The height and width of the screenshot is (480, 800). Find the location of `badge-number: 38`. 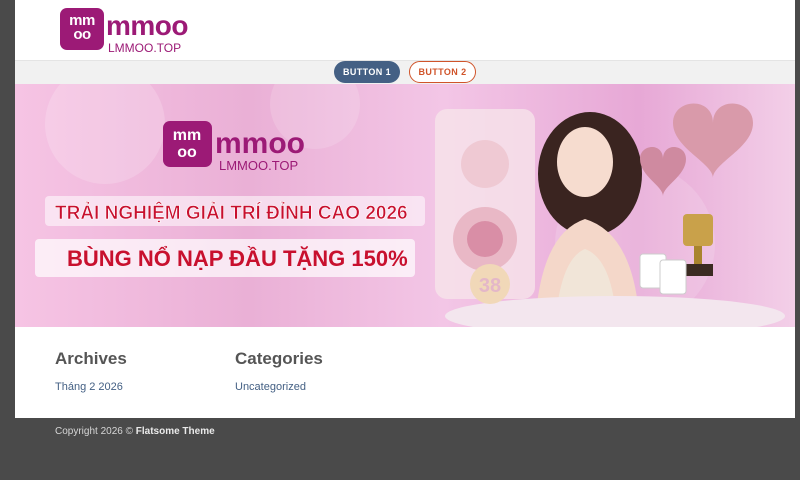

badge-number: 38 is located at coordinates (490, 286).